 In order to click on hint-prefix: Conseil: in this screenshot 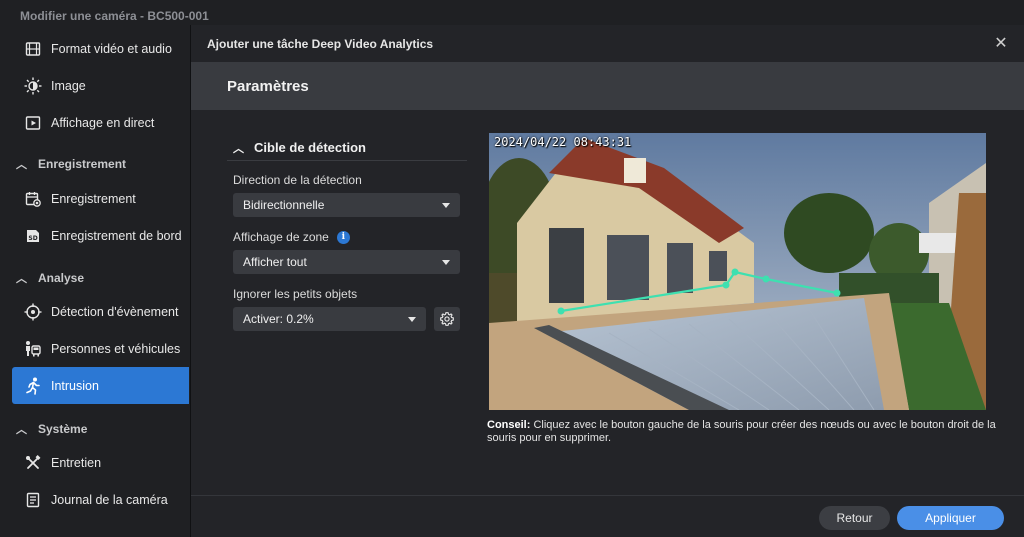, I will do `click(509, 425)`.